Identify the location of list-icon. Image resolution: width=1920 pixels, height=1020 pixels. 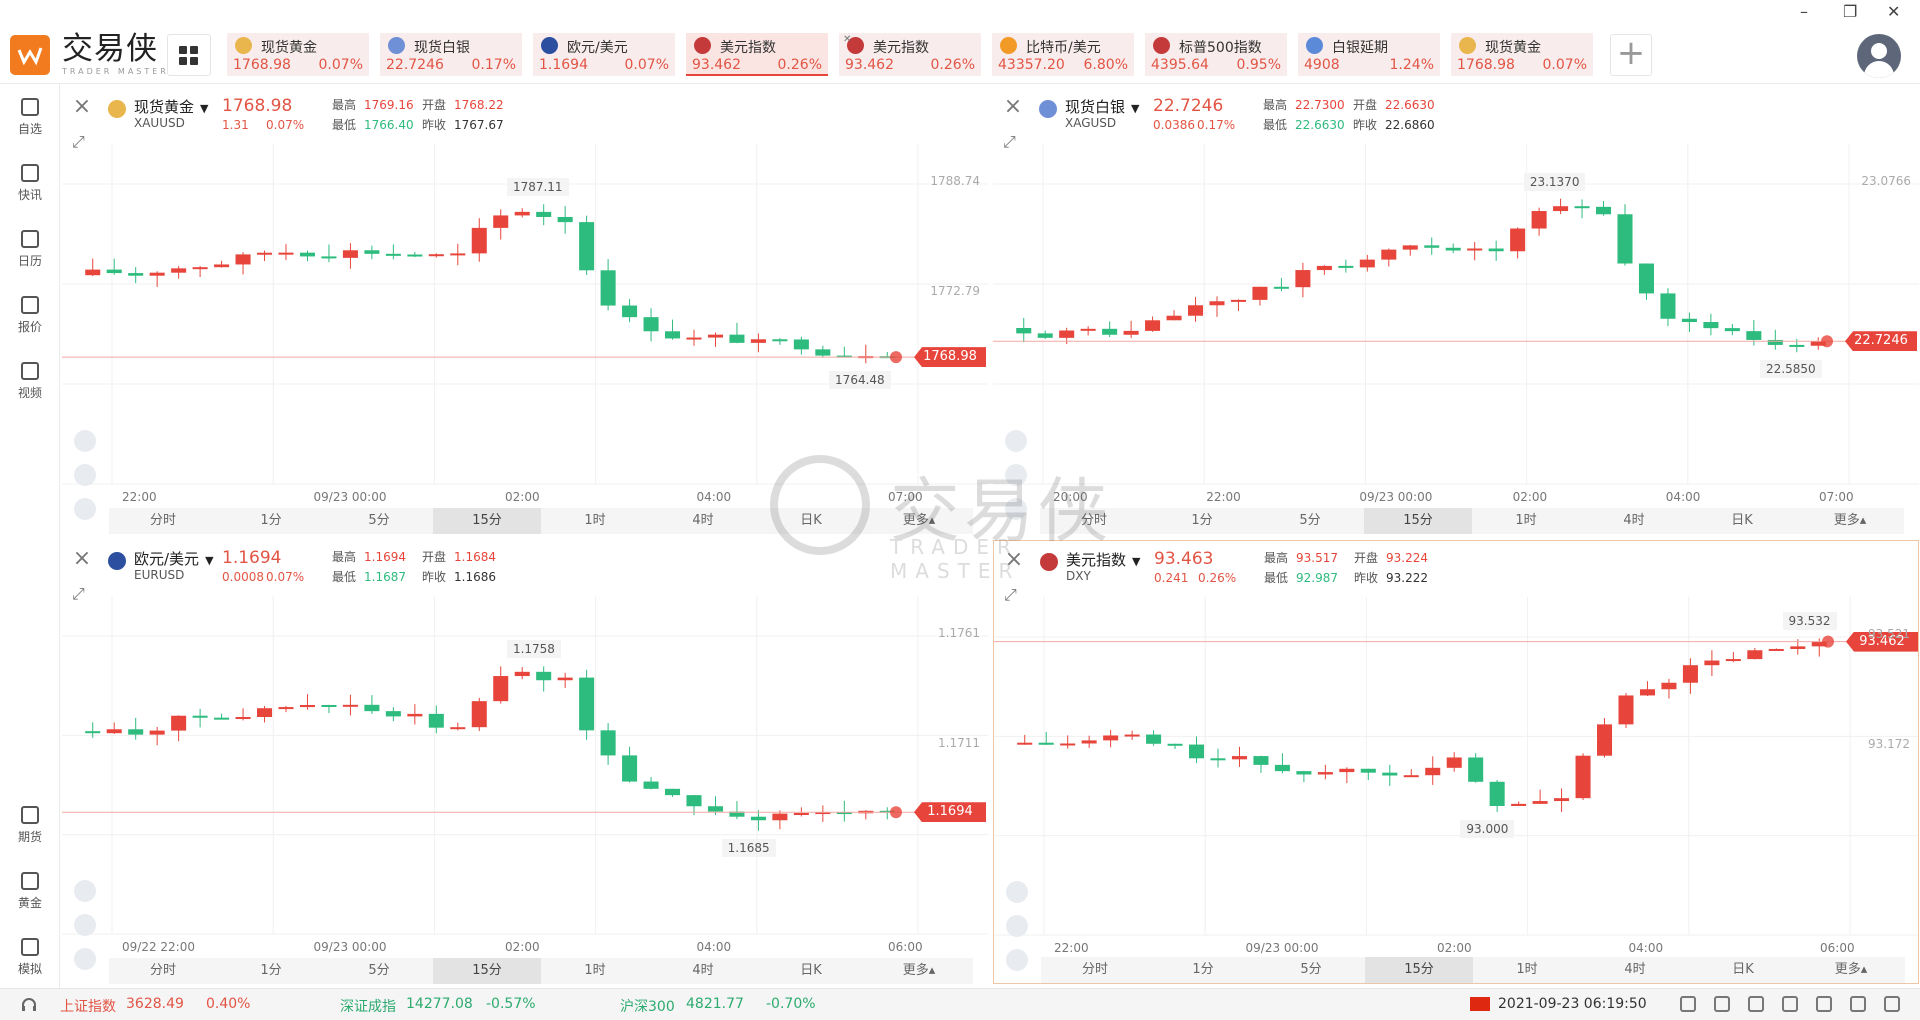
(1790, 1004).